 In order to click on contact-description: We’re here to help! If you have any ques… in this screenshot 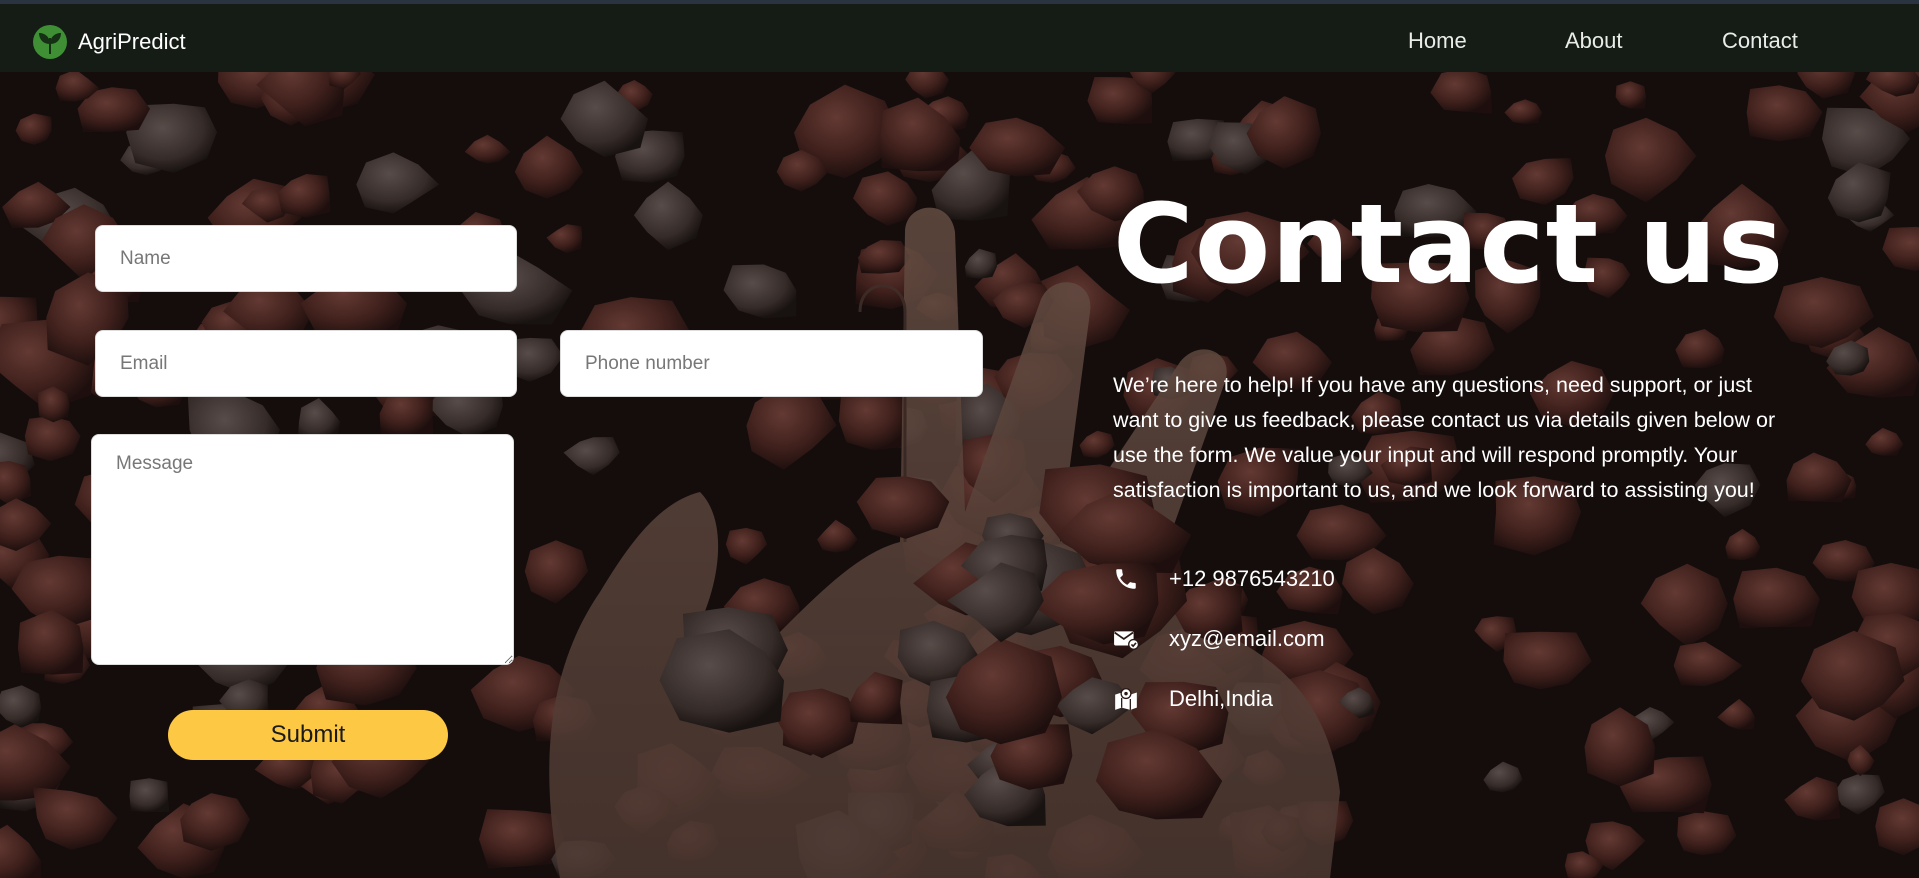, I will do `click(1444, 437)`.